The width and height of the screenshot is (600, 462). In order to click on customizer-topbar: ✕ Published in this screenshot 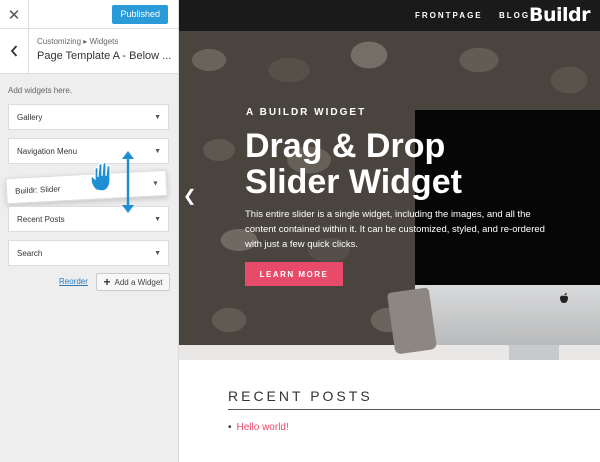, I will do `click(89, 14)`.